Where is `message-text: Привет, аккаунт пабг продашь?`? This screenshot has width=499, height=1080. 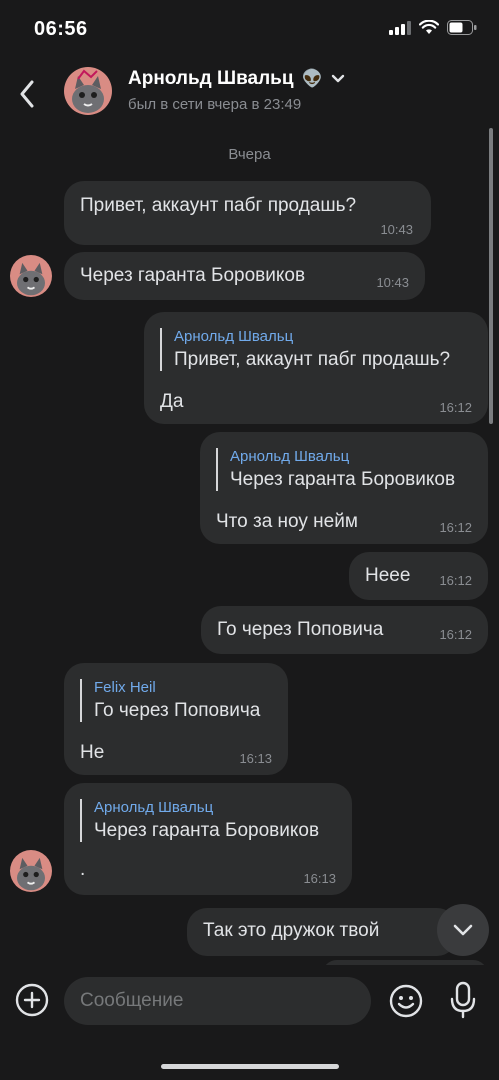 message-text: Привет, аккаунт пабг продашь? is located at coordinates (218, 205).